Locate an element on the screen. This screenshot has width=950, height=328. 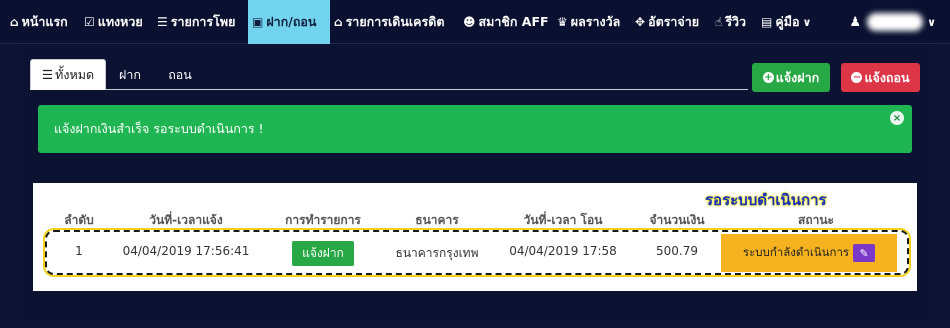
tab-deposit: ฝาก is located at coordinates (130, 74).